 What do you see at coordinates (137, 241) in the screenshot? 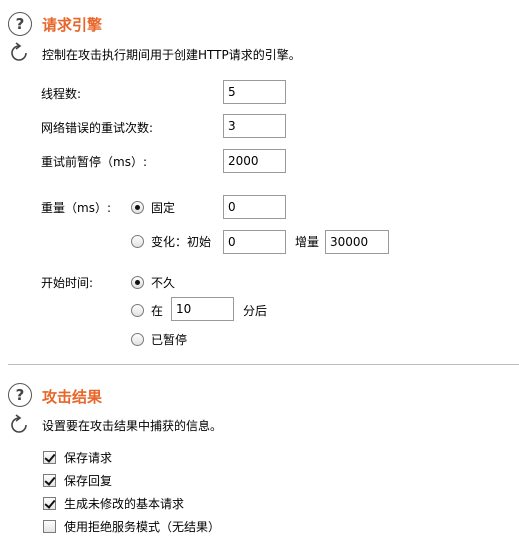
I see `throttle-variable-radio` at bounding box center [137, 241].